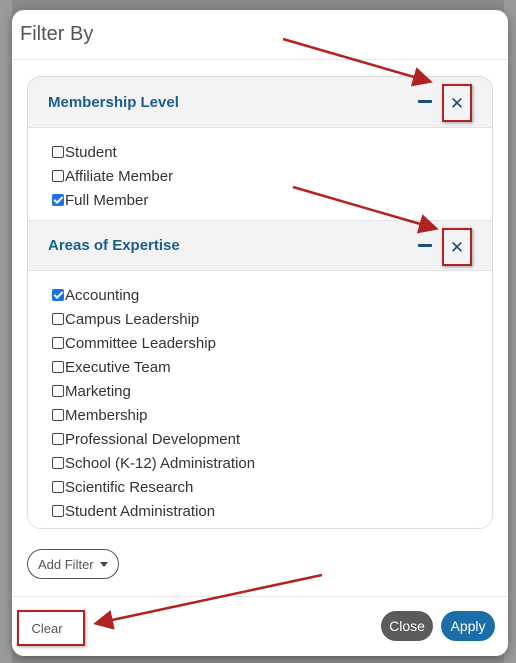 This screenshot has width=516, height=663. Describe the element at coordinates (119, 176) in the screenshot. I see `option-label: Affiliate Member` at that location.